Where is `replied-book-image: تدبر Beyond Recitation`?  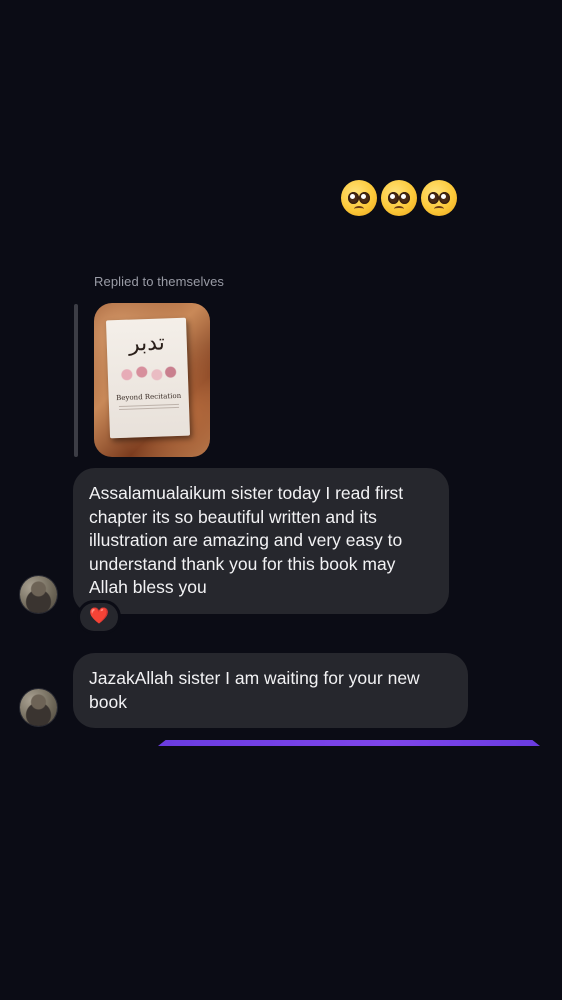 replied-book-image: تدبر Beyond Recitation is located at coordinates (152, 380).